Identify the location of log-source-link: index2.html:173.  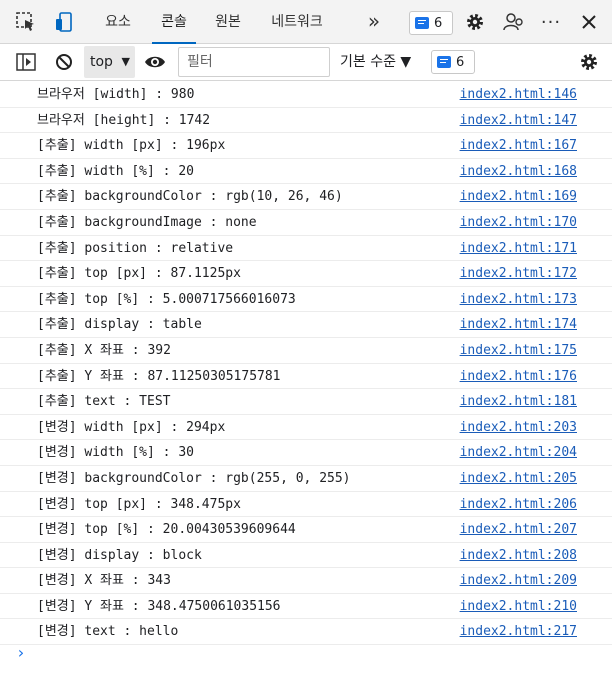
(518, 299).